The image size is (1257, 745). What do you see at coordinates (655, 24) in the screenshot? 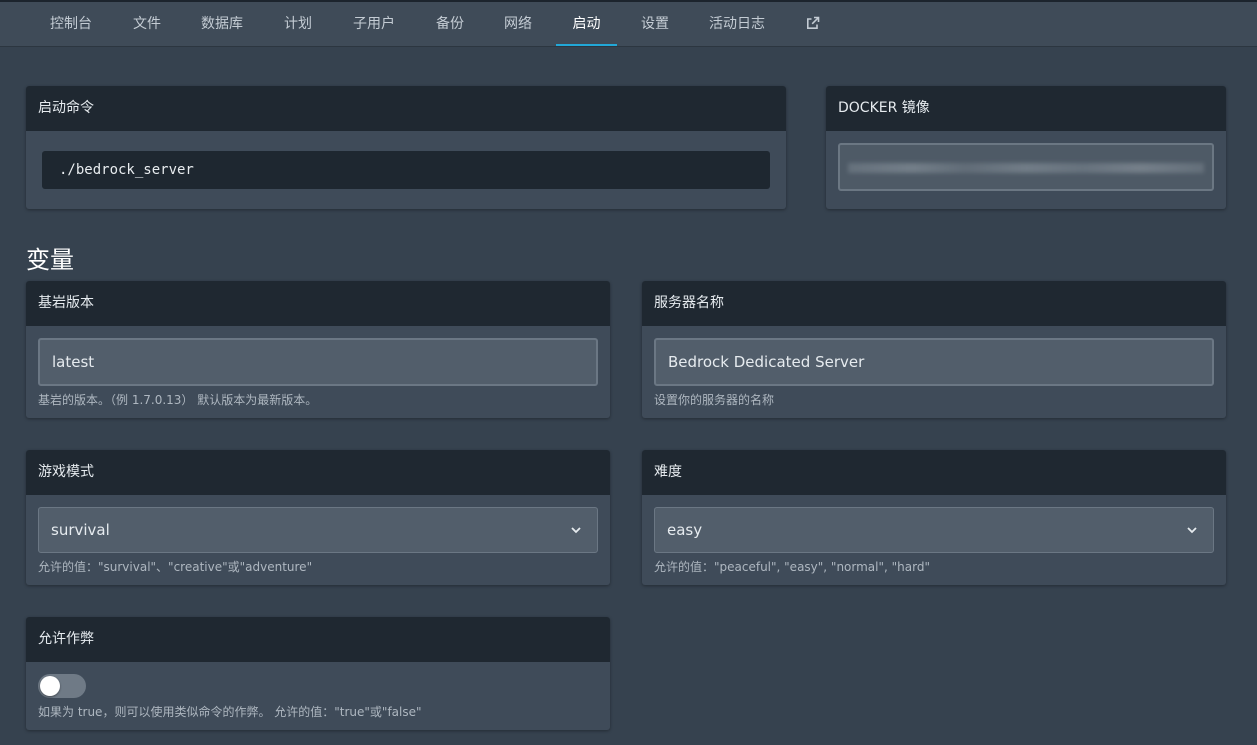
I see `tab-settings: 设置` at bounding box center [655, 24].